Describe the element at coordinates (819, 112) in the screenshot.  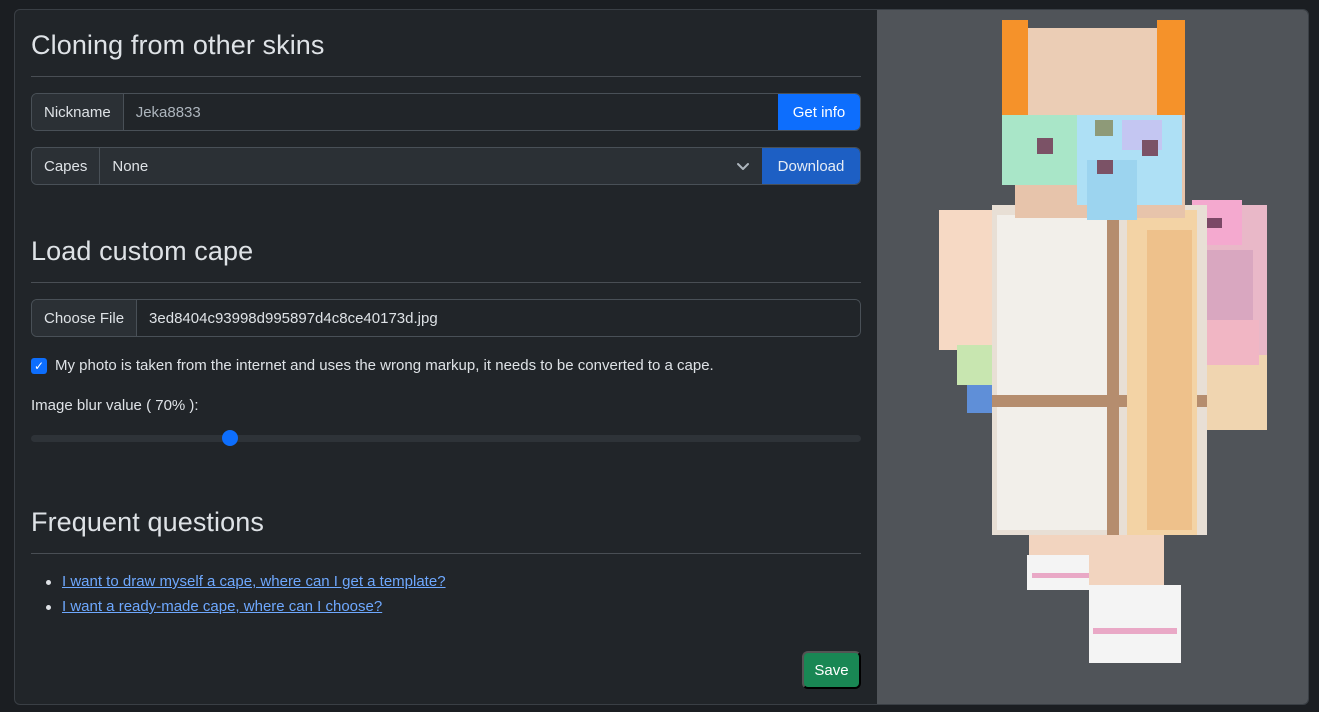
I see `get-info-button: Get info` at that location.